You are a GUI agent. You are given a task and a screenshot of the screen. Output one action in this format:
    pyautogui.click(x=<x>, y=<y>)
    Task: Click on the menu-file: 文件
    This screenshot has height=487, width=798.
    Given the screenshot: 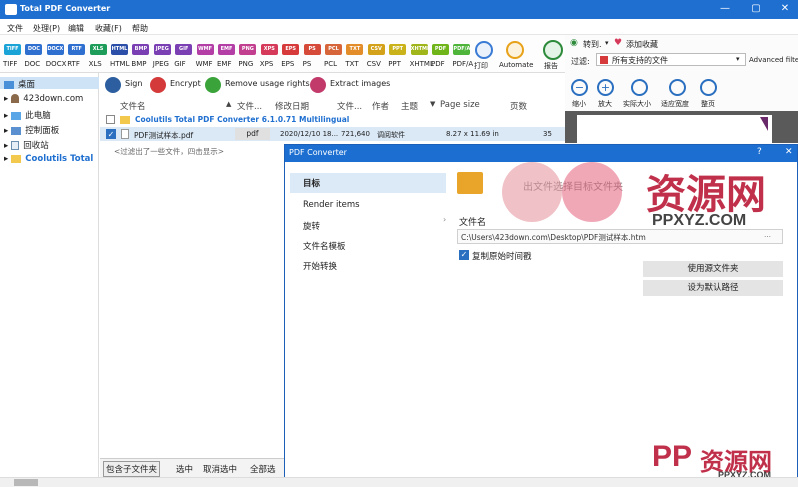 What is the action you would take?
    pyautogui.click(x=15, y=28)
    